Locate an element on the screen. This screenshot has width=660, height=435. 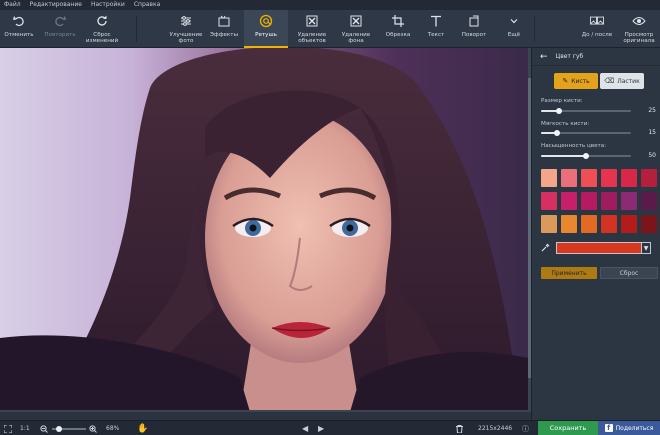
retouch-button: Ретушь is located at coordinates (266, 29).